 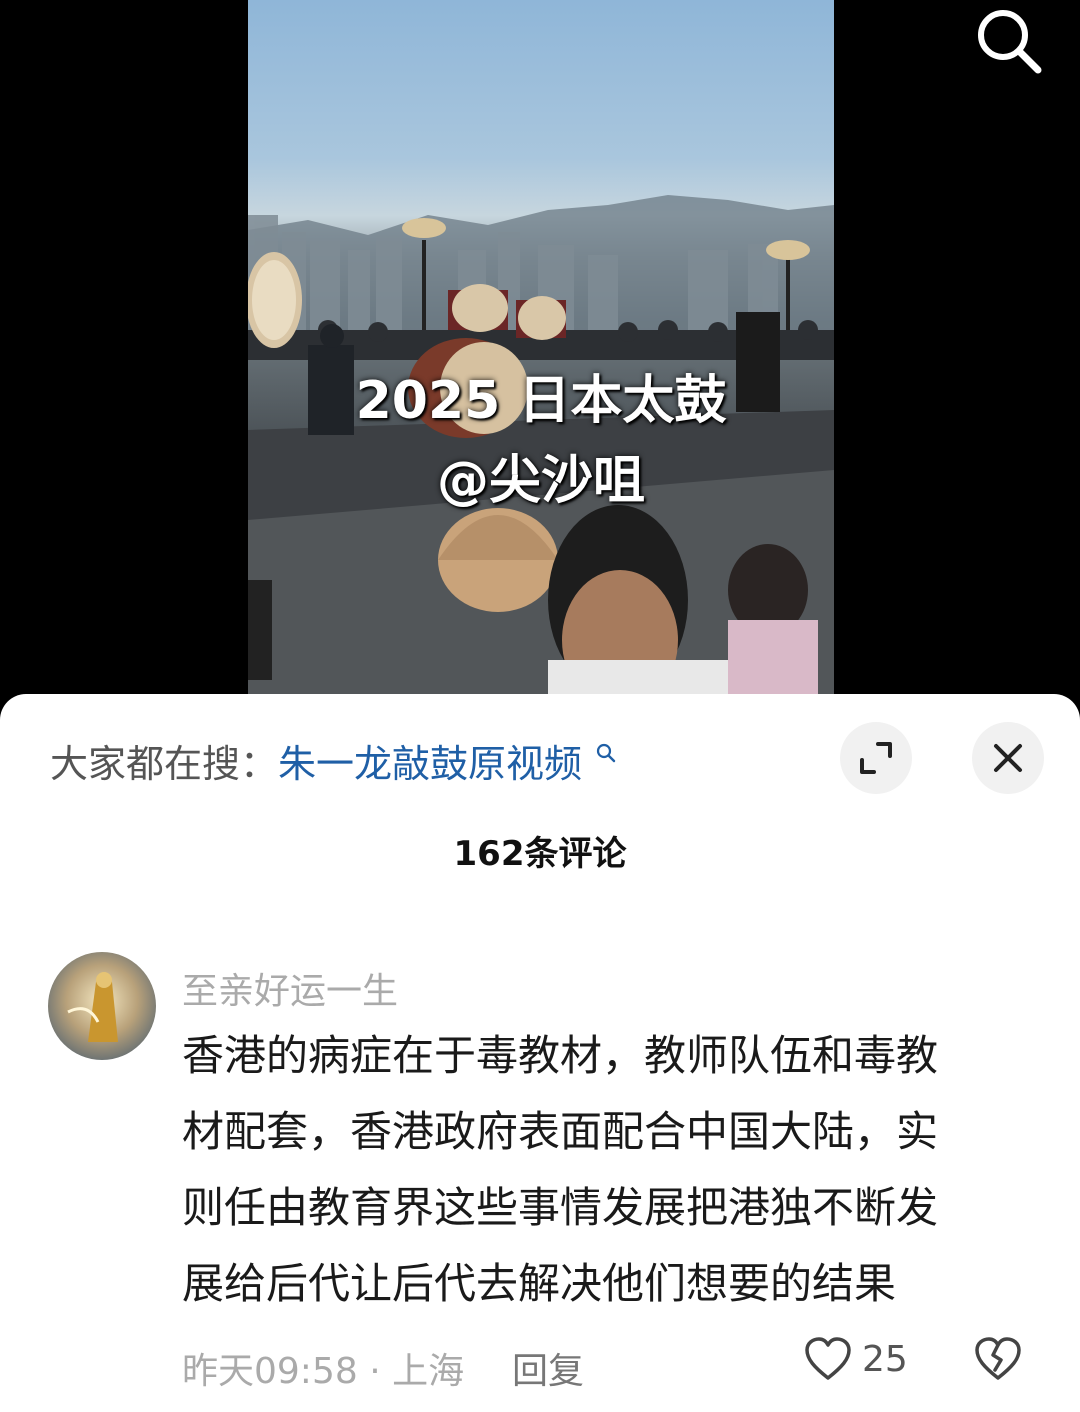 What do you see at coordinates (164, 763) in the screenshot?
I see `trending-label: 大家都在搜：` at bounding box center [164, 763].